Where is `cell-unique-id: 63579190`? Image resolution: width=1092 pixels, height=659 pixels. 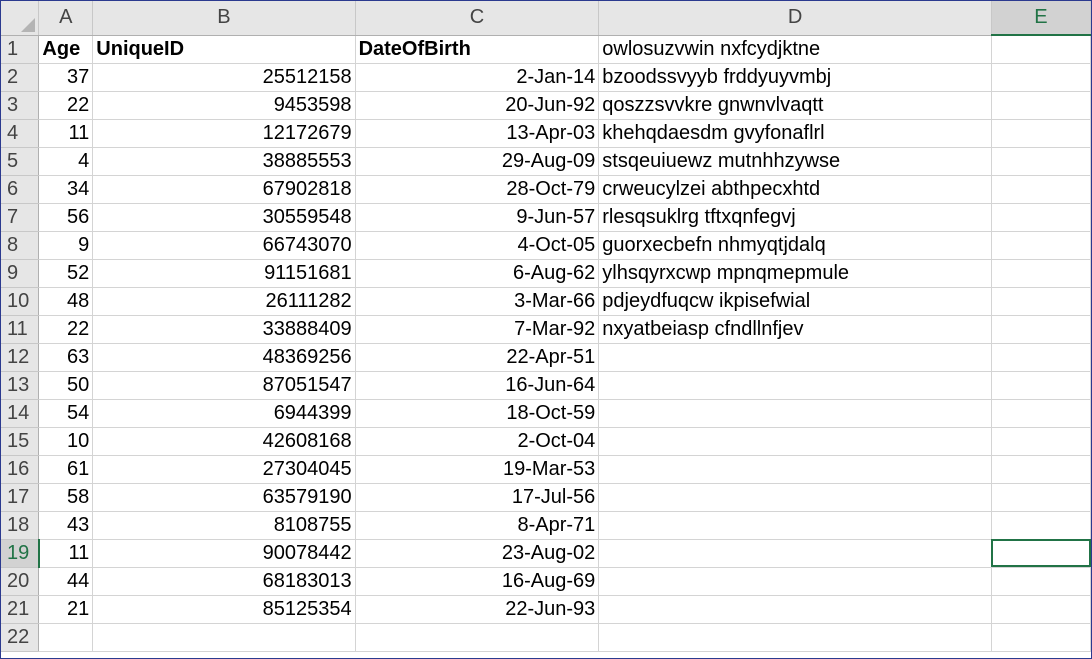 cell-unique-id: 63579190 is located at coordinates (224, 497).